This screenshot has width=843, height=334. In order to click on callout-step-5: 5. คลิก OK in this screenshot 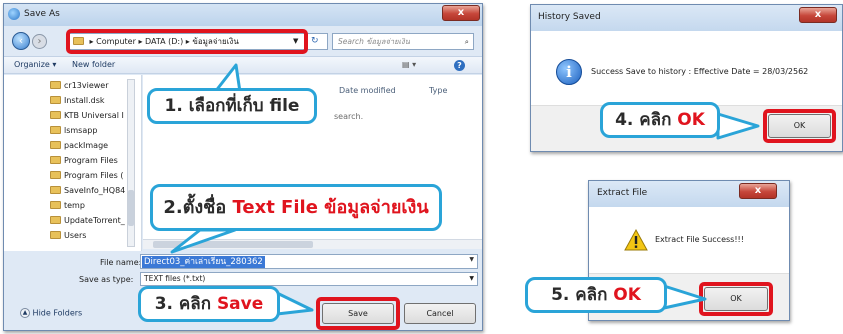, I will do `click(596, 295)`.